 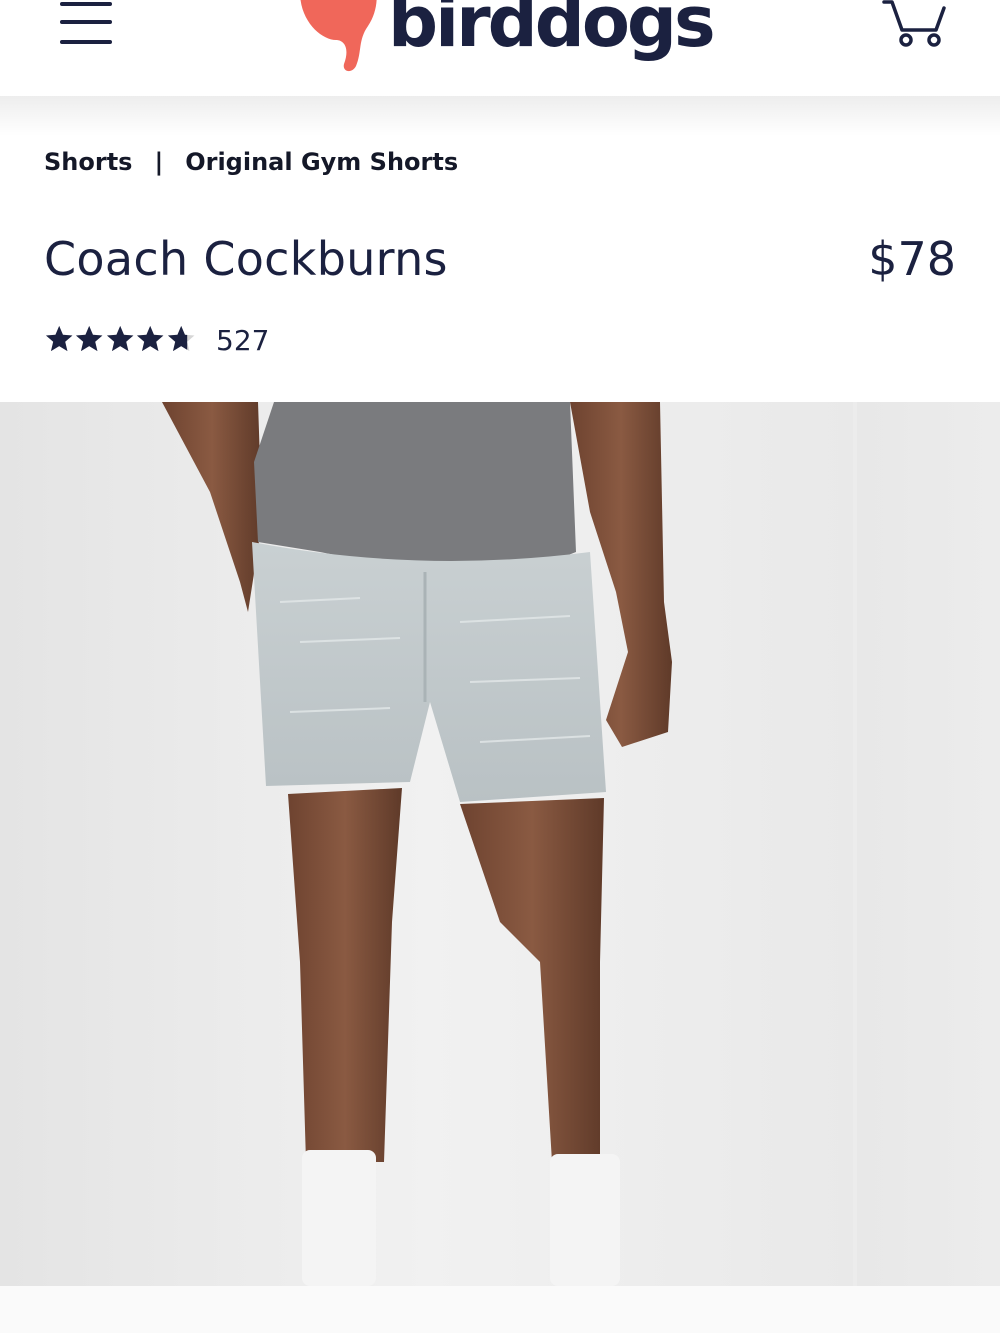 I want to click on product-title: Coach Cockburns, so click(x=246, y=259).